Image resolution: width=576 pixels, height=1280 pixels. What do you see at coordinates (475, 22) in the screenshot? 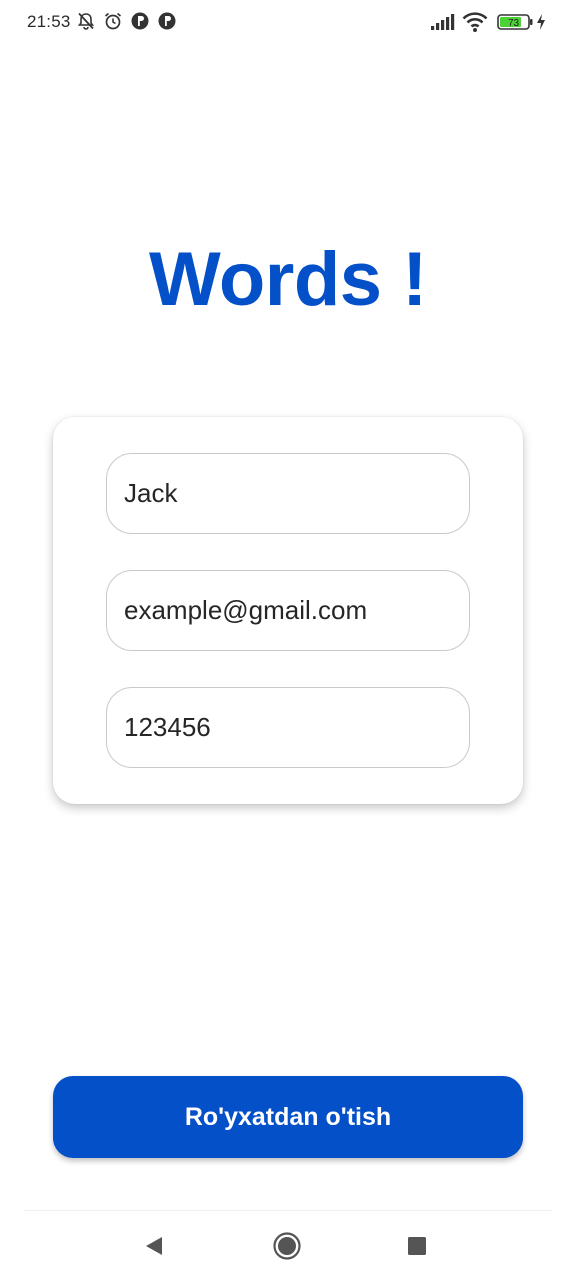
I see `wifi-icon` at bounding box center [475, 22].